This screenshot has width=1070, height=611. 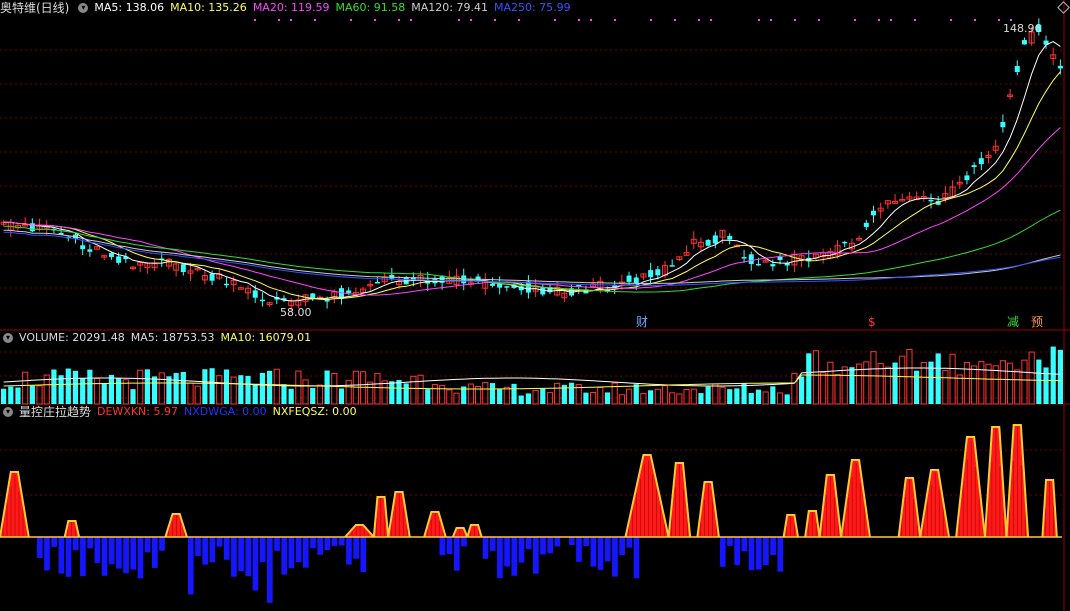 I want to click on ma120-label: MA120: 79.41, so click(x=449, y=7).